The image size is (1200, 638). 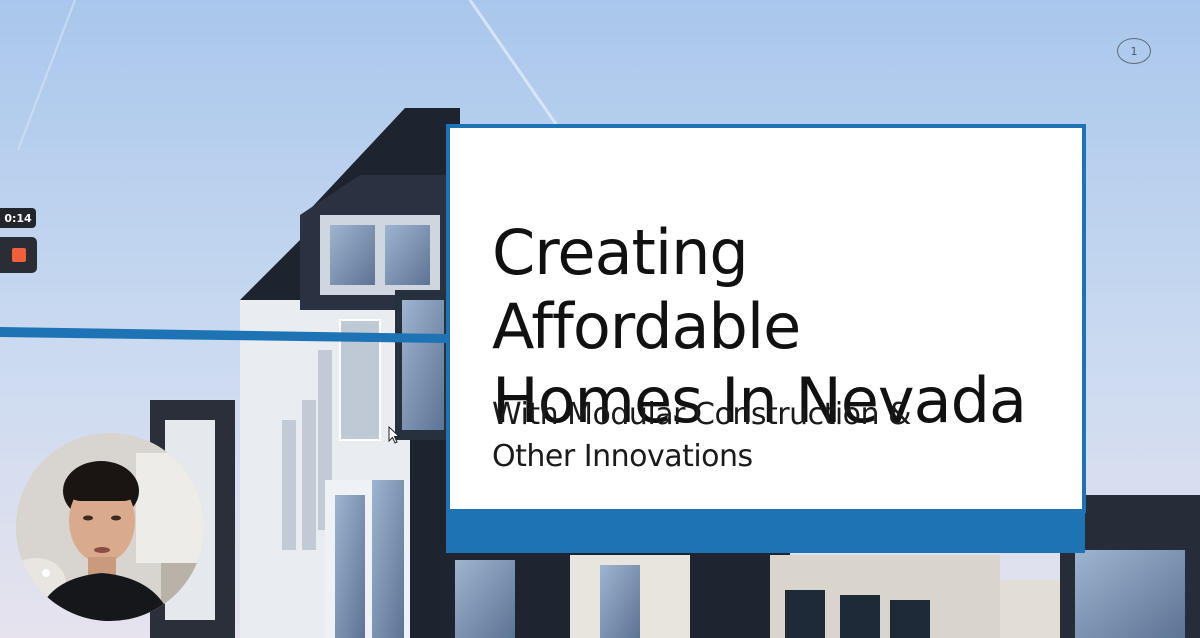 I want to click on mouse-cursor-icon, so click(x=394, y=435).